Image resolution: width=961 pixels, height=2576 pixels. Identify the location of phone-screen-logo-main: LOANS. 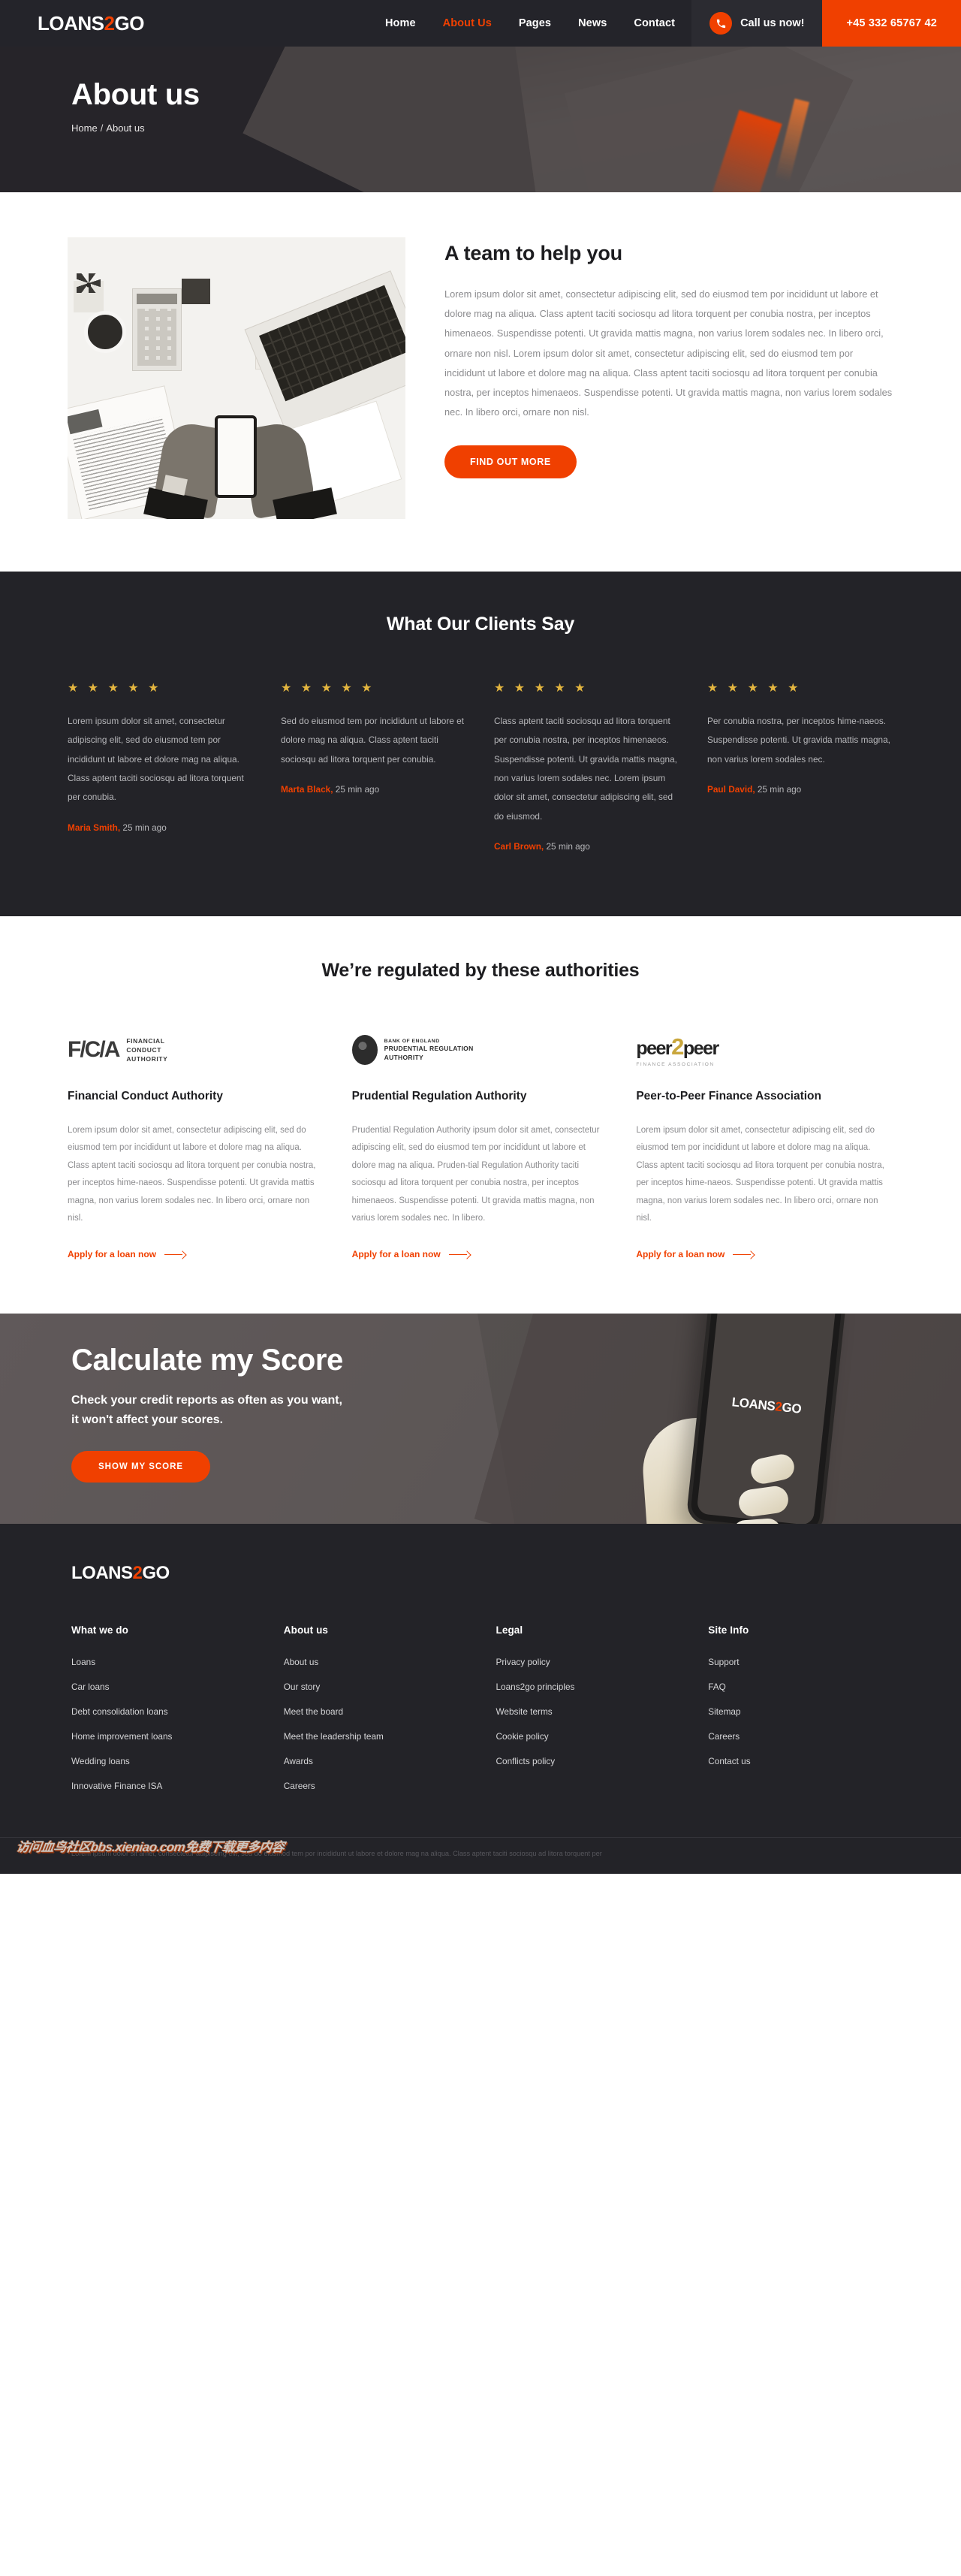
(753, 1404).